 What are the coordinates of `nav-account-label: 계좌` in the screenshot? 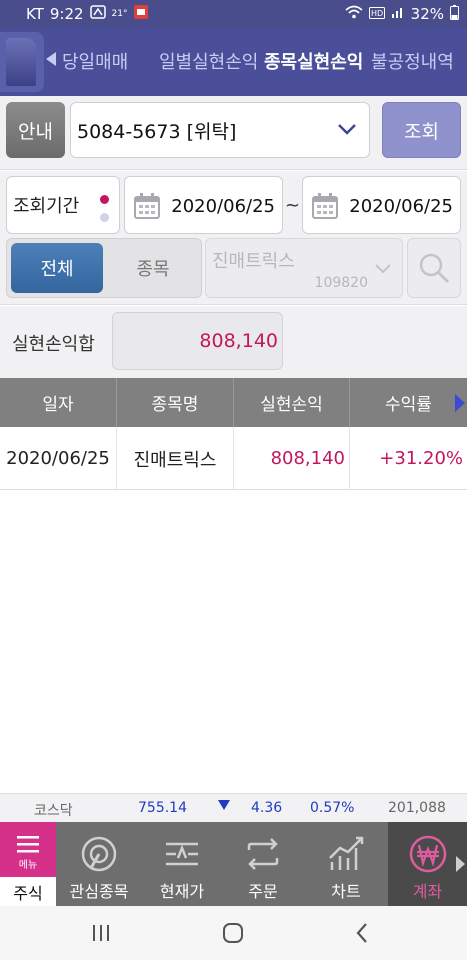 It's located at (427, 891).